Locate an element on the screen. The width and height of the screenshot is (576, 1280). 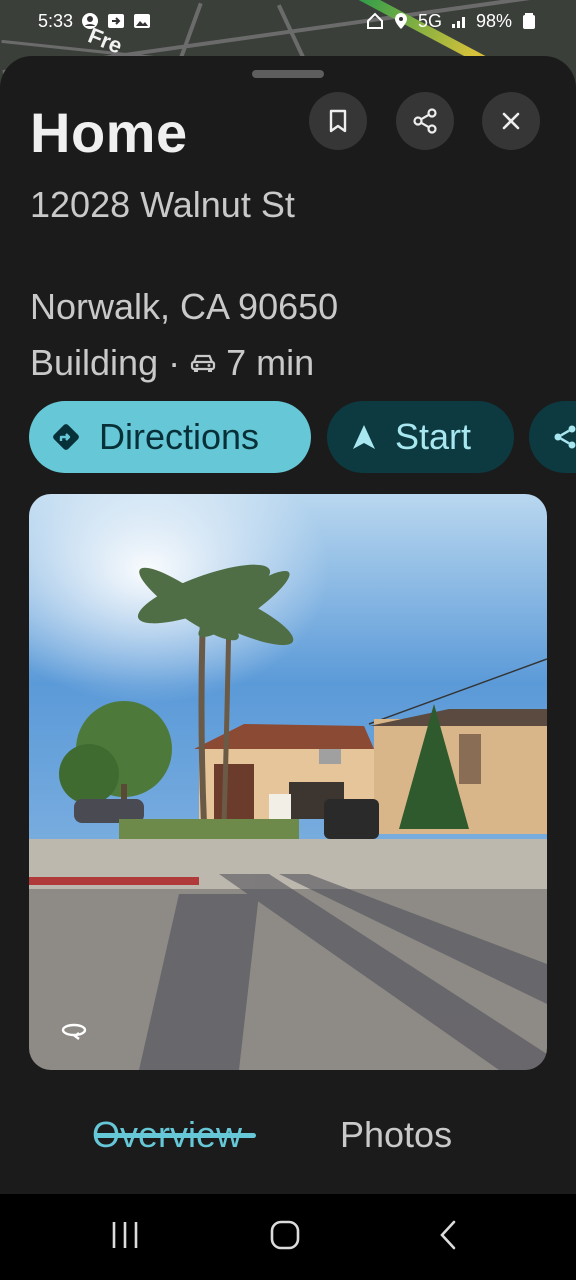
place-category: Building is located at coordinates (94, 362).